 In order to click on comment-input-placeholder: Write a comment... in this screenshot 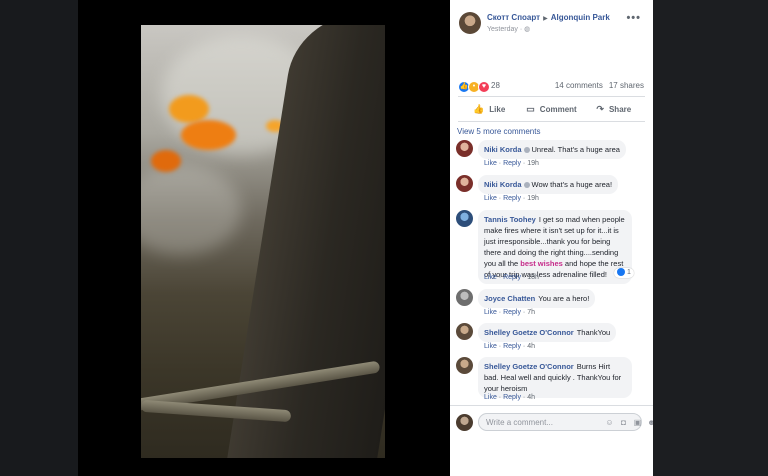, I will do `click(519, 422)`.